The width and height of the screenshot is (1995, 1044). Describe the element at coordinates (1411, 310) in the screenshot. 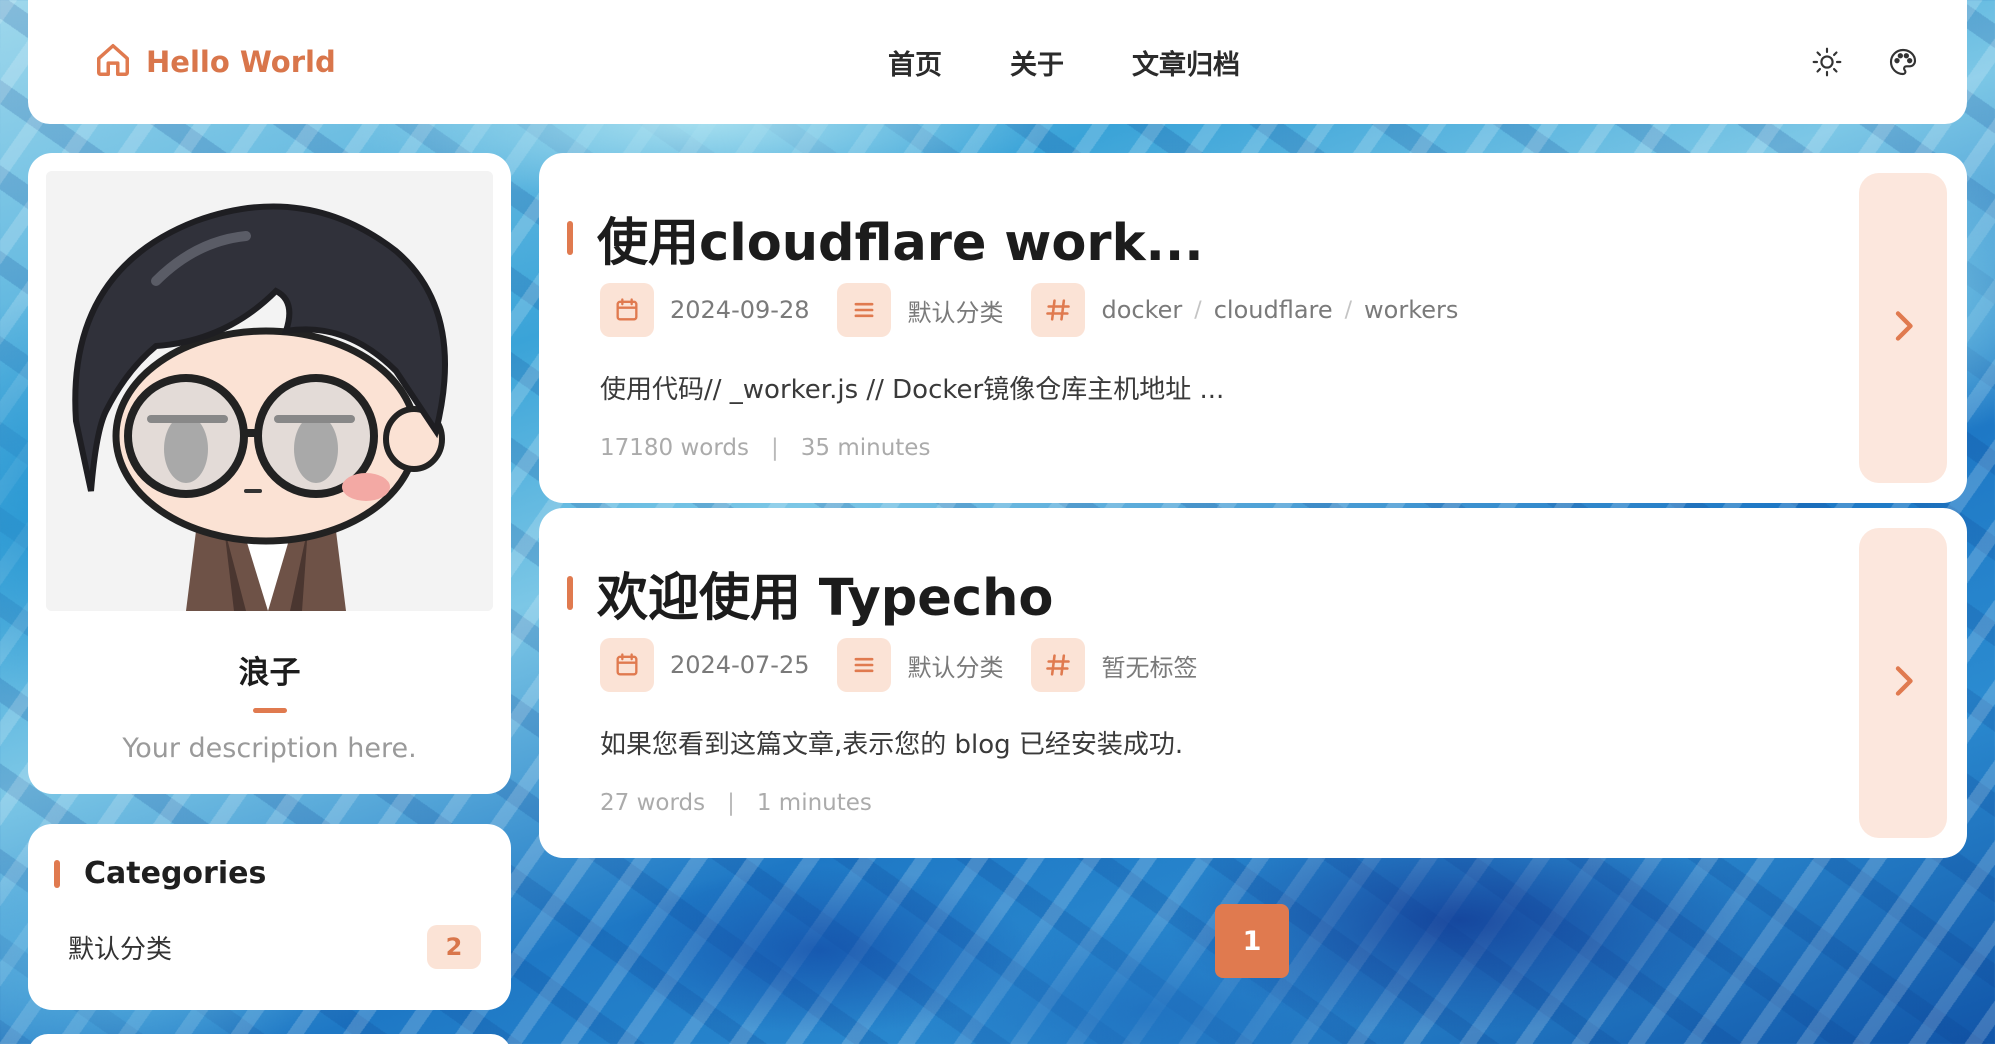

I see `post-tag: workers` at that location.